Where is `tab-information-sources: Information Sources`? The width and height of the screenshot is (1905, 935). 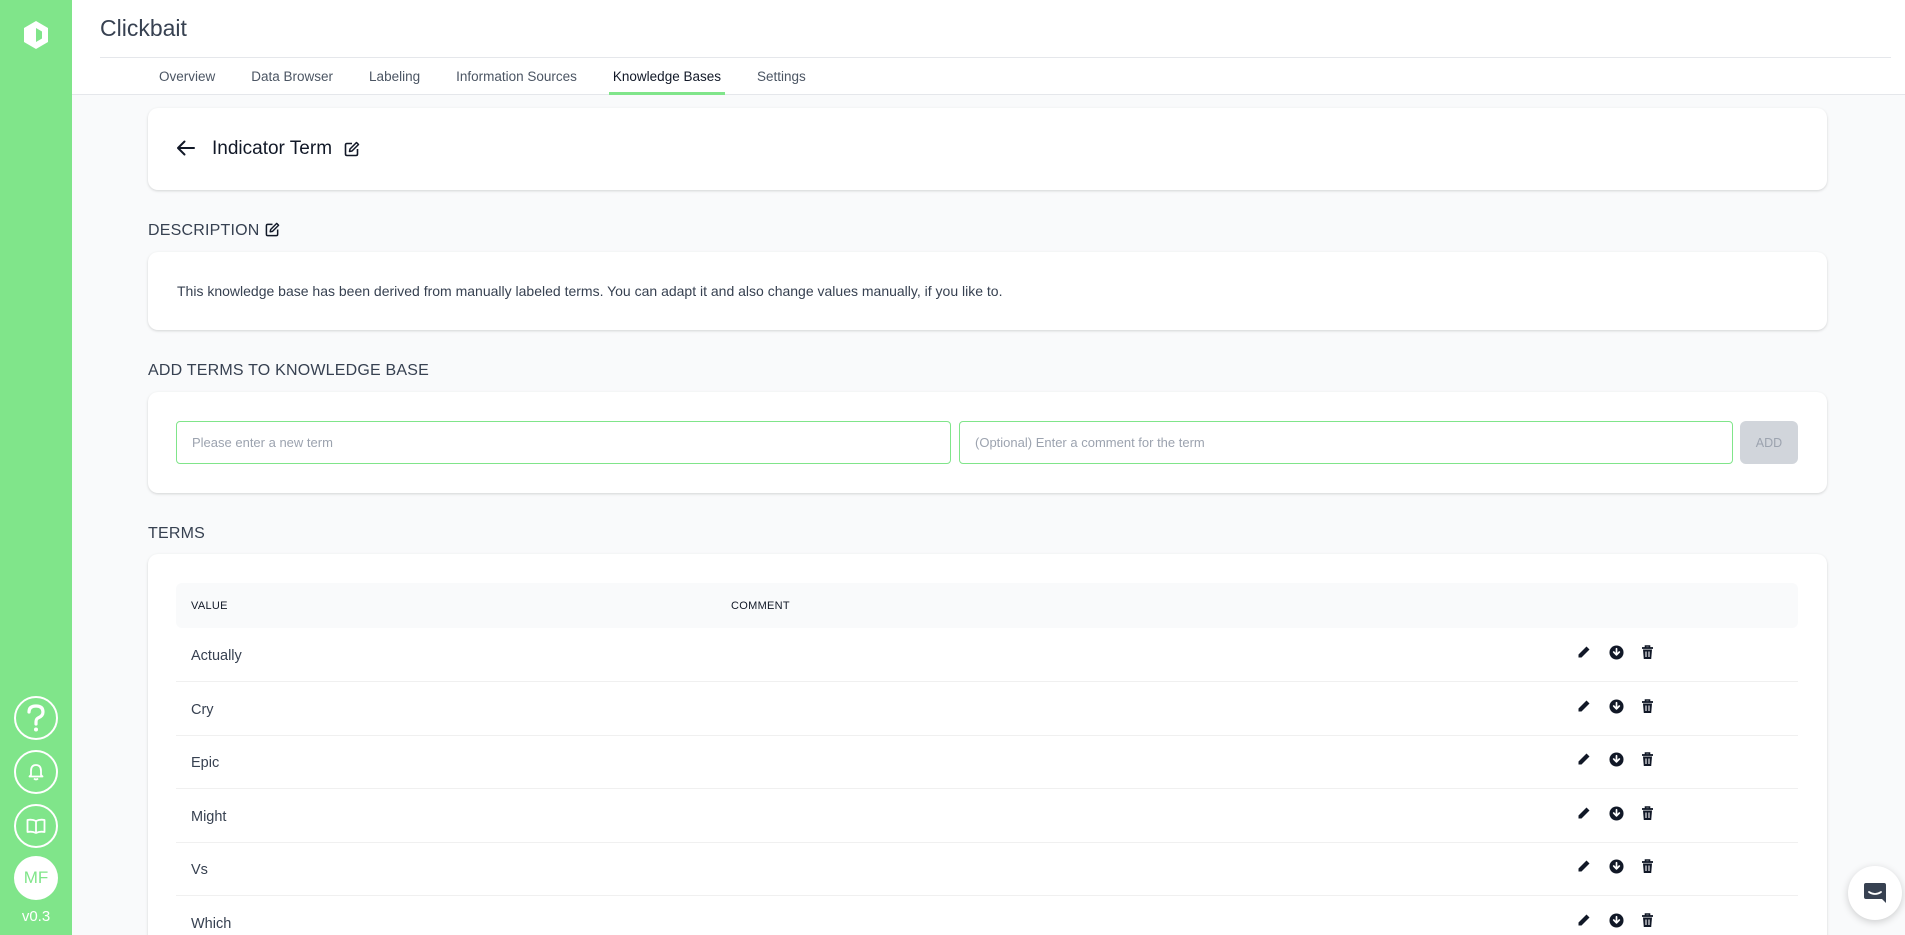 tab-information-sources: Information Sources is located at coordinates (516, 76).